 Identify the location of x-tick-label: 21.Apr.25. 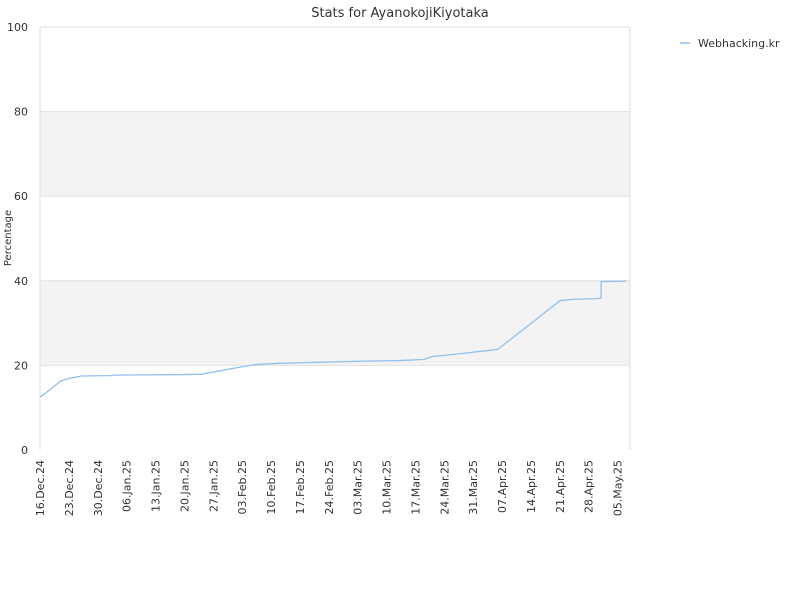
(560, 486).